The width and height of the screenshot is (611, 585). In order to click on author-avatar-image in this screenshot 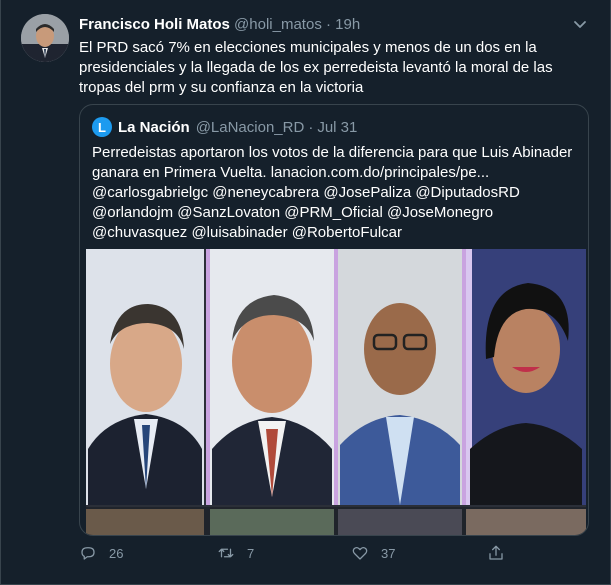, I will do `click(45, 38)`.